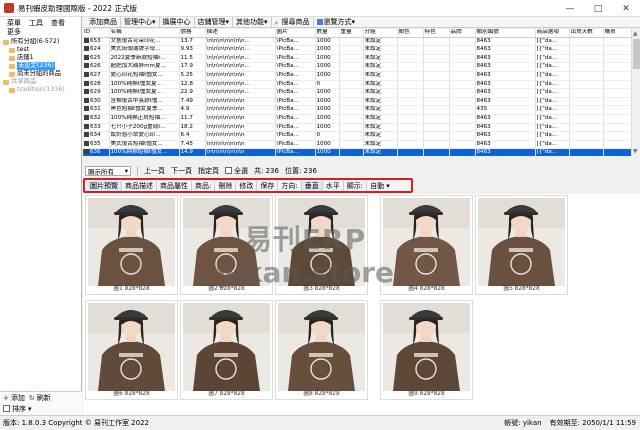 Image resolution: width=640 pixels, height=430 pixels. I want to click on product-photo: 圖4 828*828, so click(426, 245).